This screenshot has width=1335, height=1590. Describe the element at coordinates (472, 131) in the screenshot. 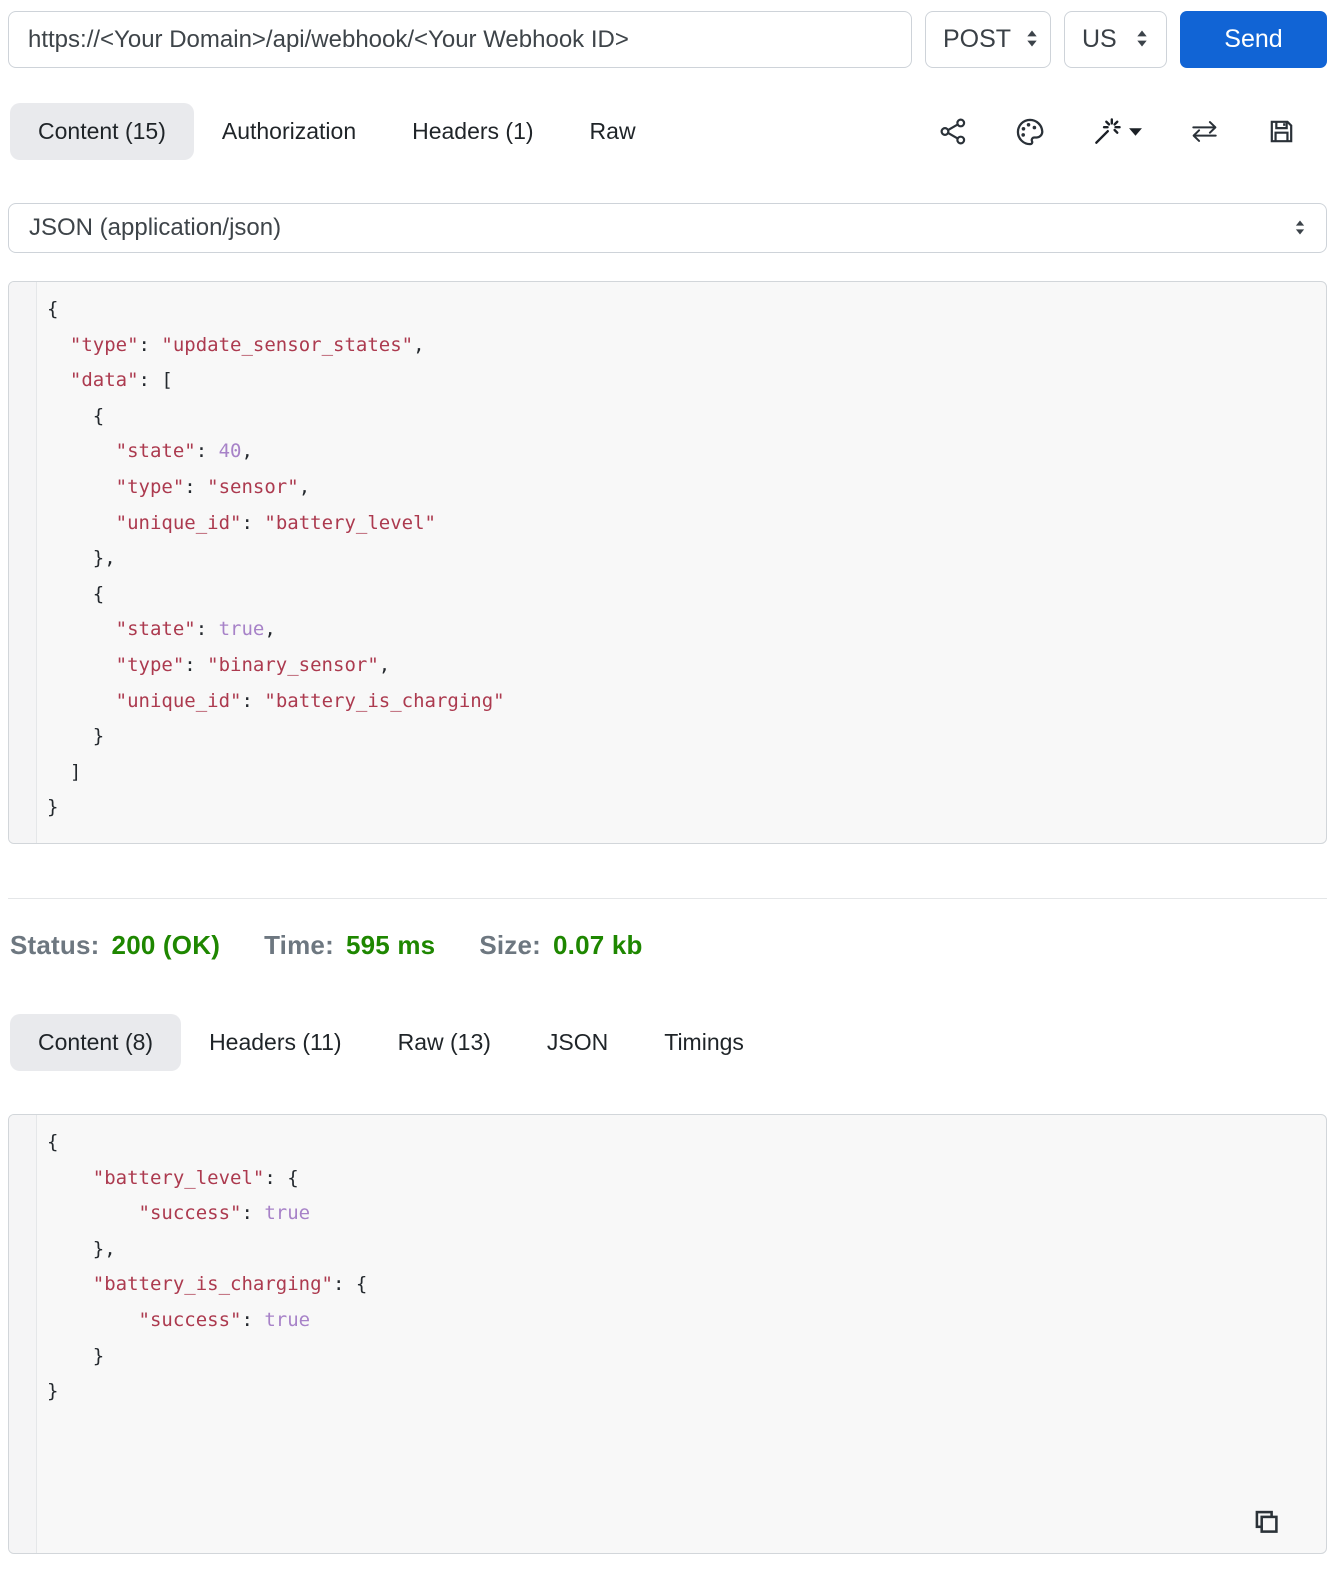

I see `tab-request-headers: Headers (1)` at that location.